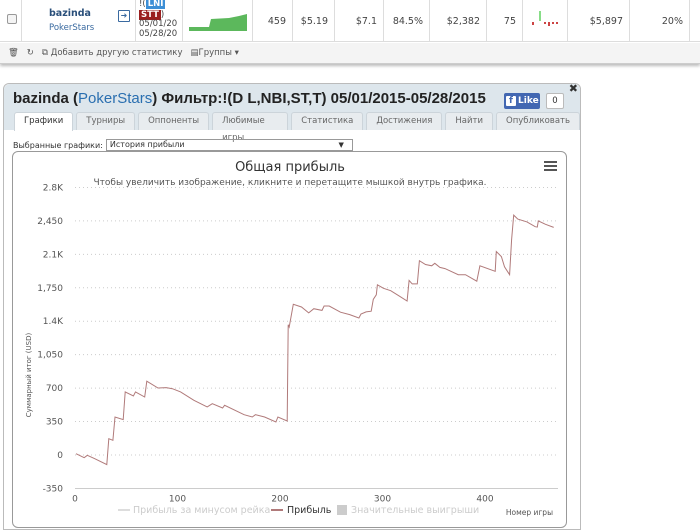 The height and width of the screenshot is (532, 700). I want to click on groups-label: Группы, so click(215, 53).